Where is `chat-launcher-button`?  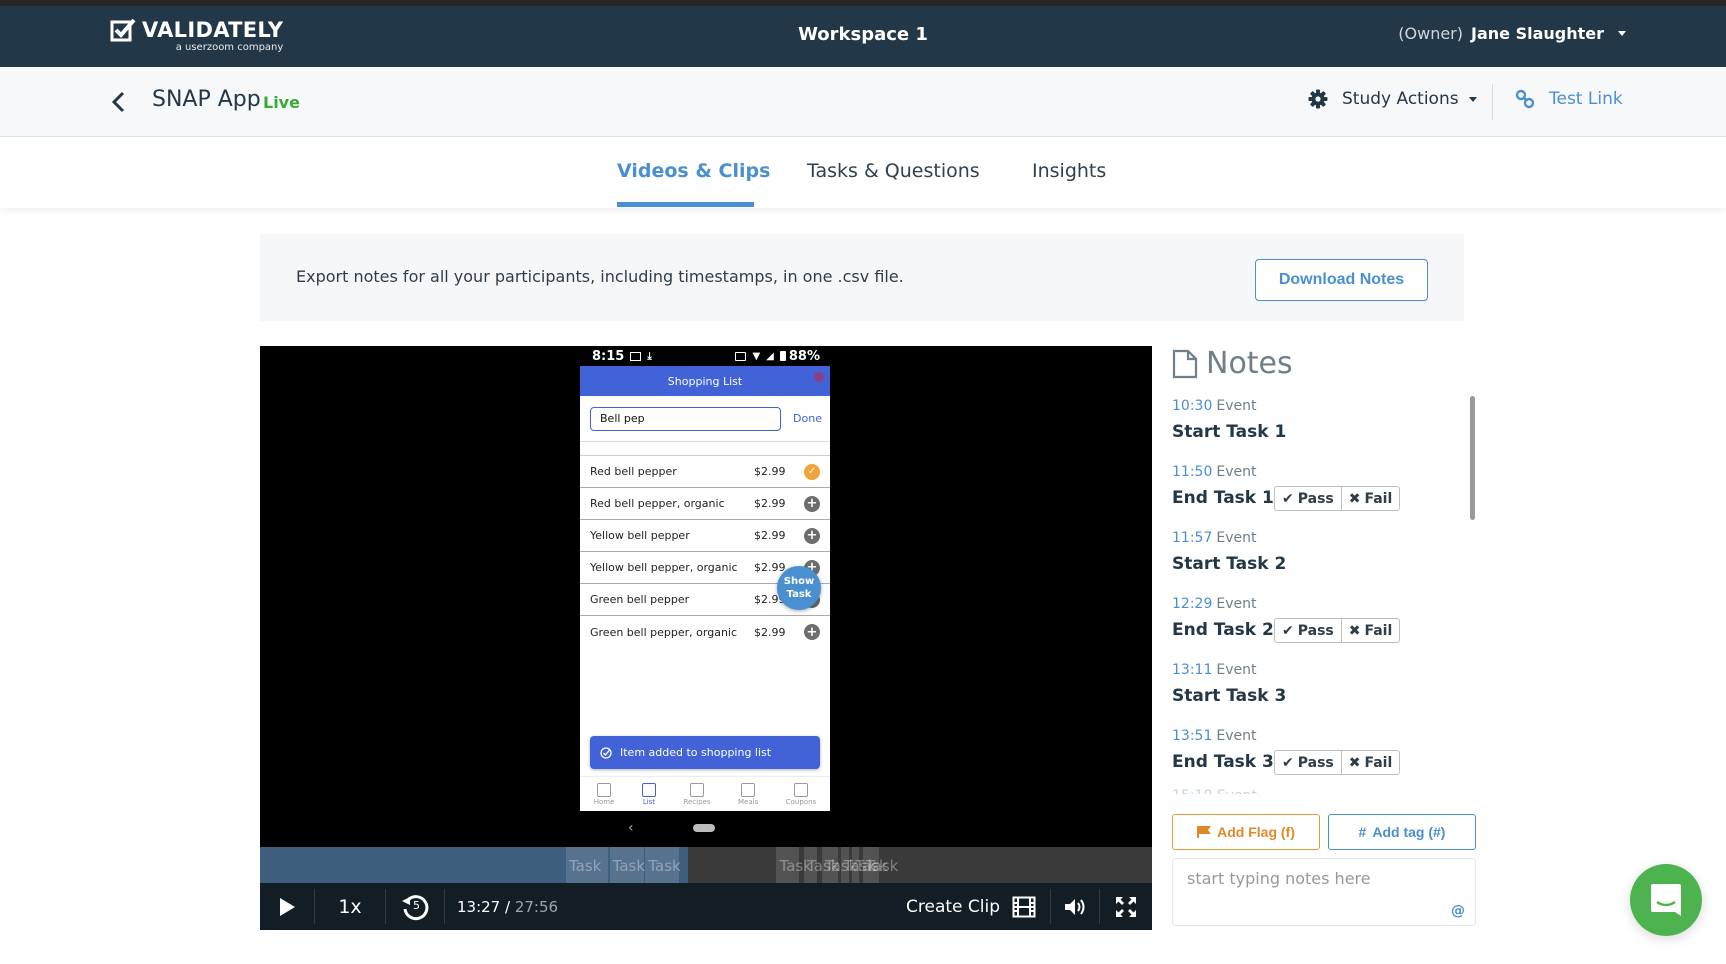
chat-launcher-button is located at coordinates (1666, 900).